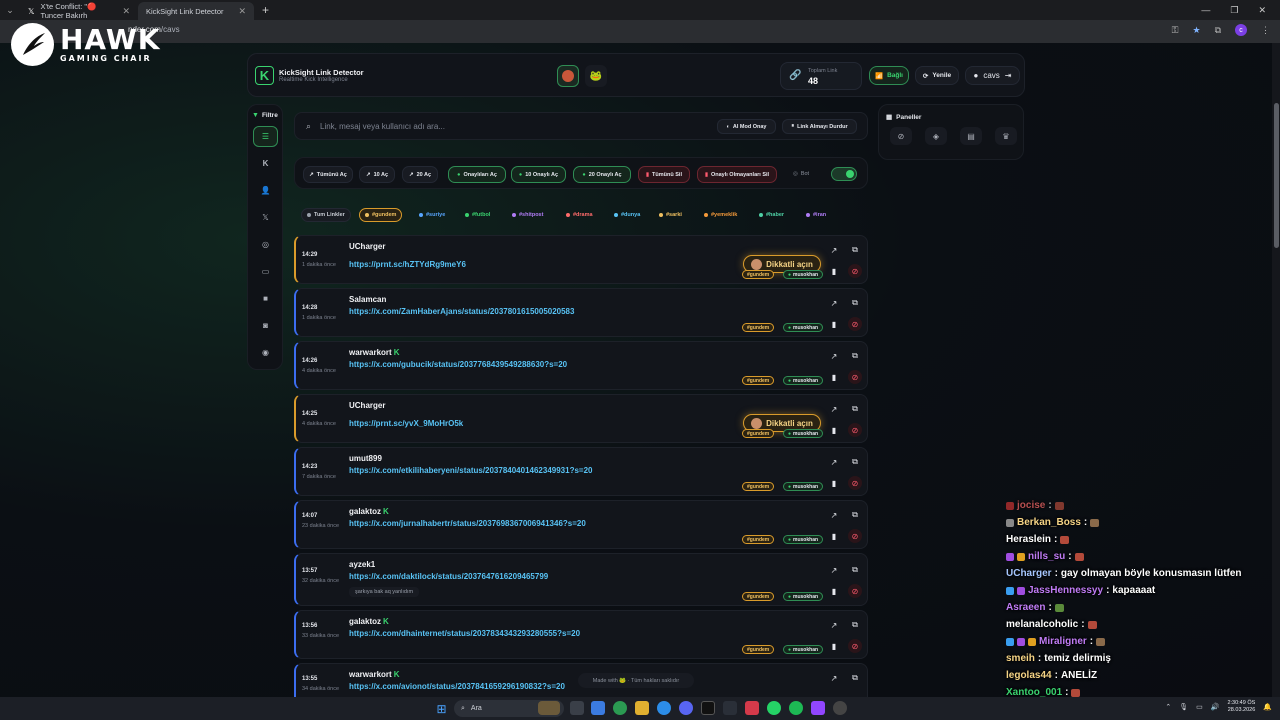 This screenshot has width=1280, height=720. Describe the element at coordinates (367, 299) in the screenshot. I see `link-user: Salamcan` at that location.